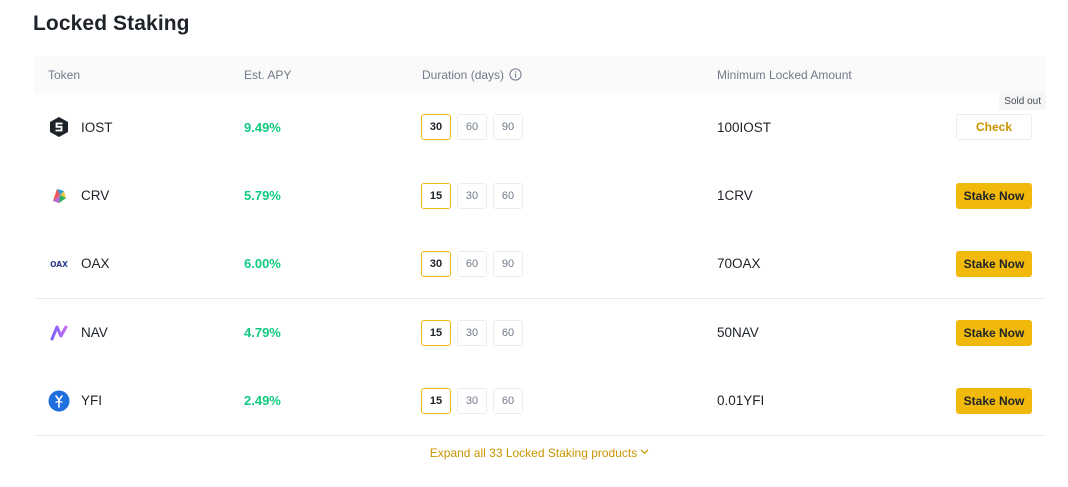  What do you see at coordinates (262, 264) in the screenshot?
I see `apy-value: 6.00%` at bounding box center [262, 264].